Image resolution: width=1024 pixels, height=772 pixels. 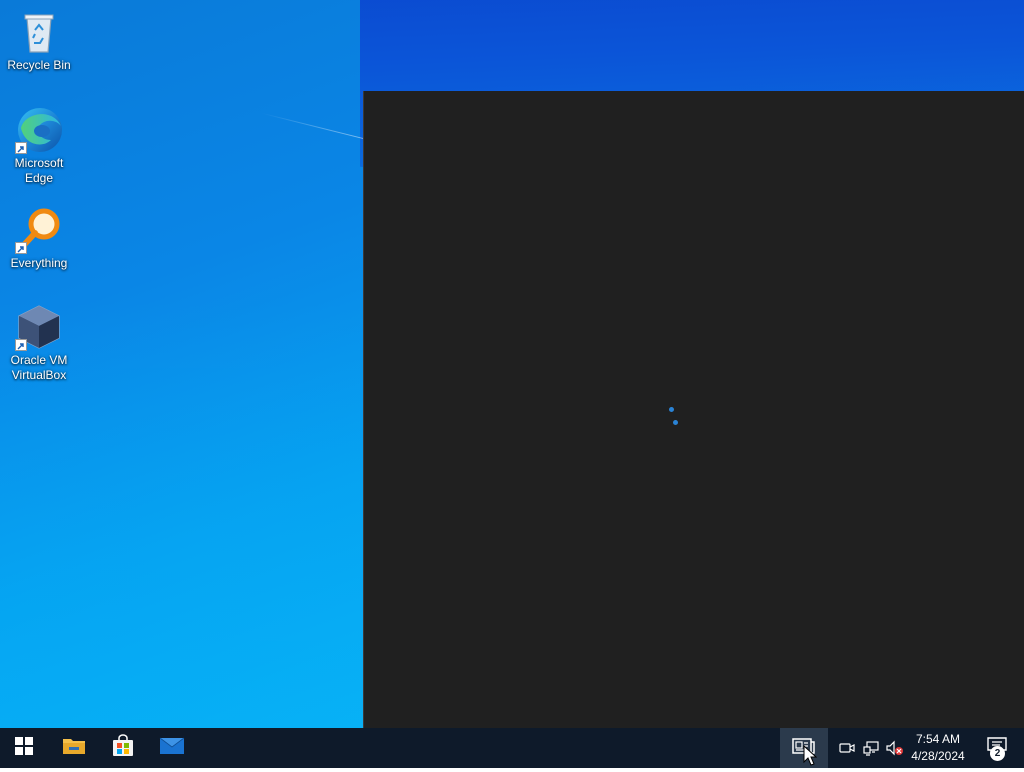 I want to click on wallpaper-light-streak, so click(x=315, y=126).